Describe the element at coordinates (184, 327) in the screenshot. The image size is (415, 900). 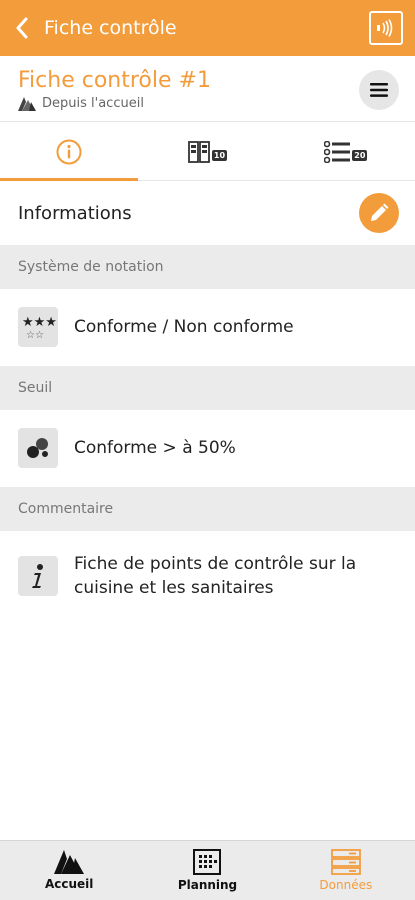
I see `notation-value: Conforme / Non conforme` at that location.